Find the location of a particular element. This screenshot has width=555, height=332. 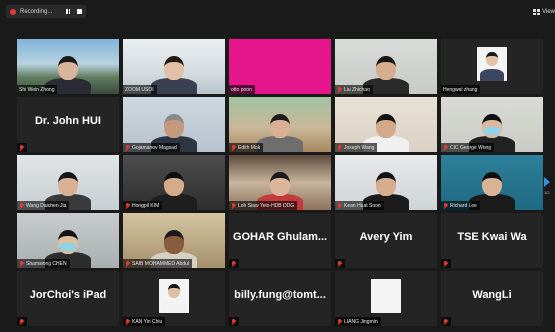

view-button: View is located at coordinates (544, 12).